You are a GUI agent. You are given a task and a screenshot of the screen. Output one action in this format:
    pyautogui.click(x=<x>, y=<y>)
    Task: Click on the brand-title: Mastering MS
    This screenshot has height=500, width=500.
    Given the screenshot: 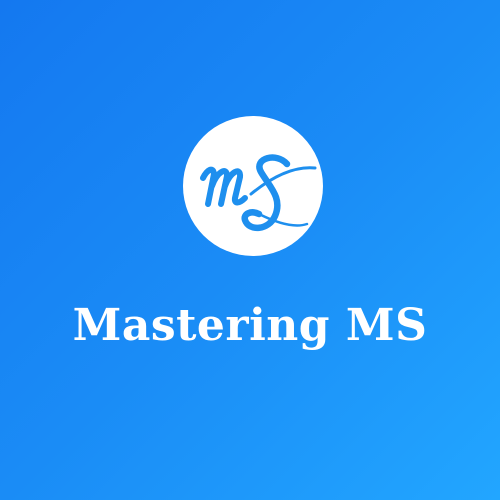 What is the action you would take?
    pyautogui.click(x=250, y=325)
    